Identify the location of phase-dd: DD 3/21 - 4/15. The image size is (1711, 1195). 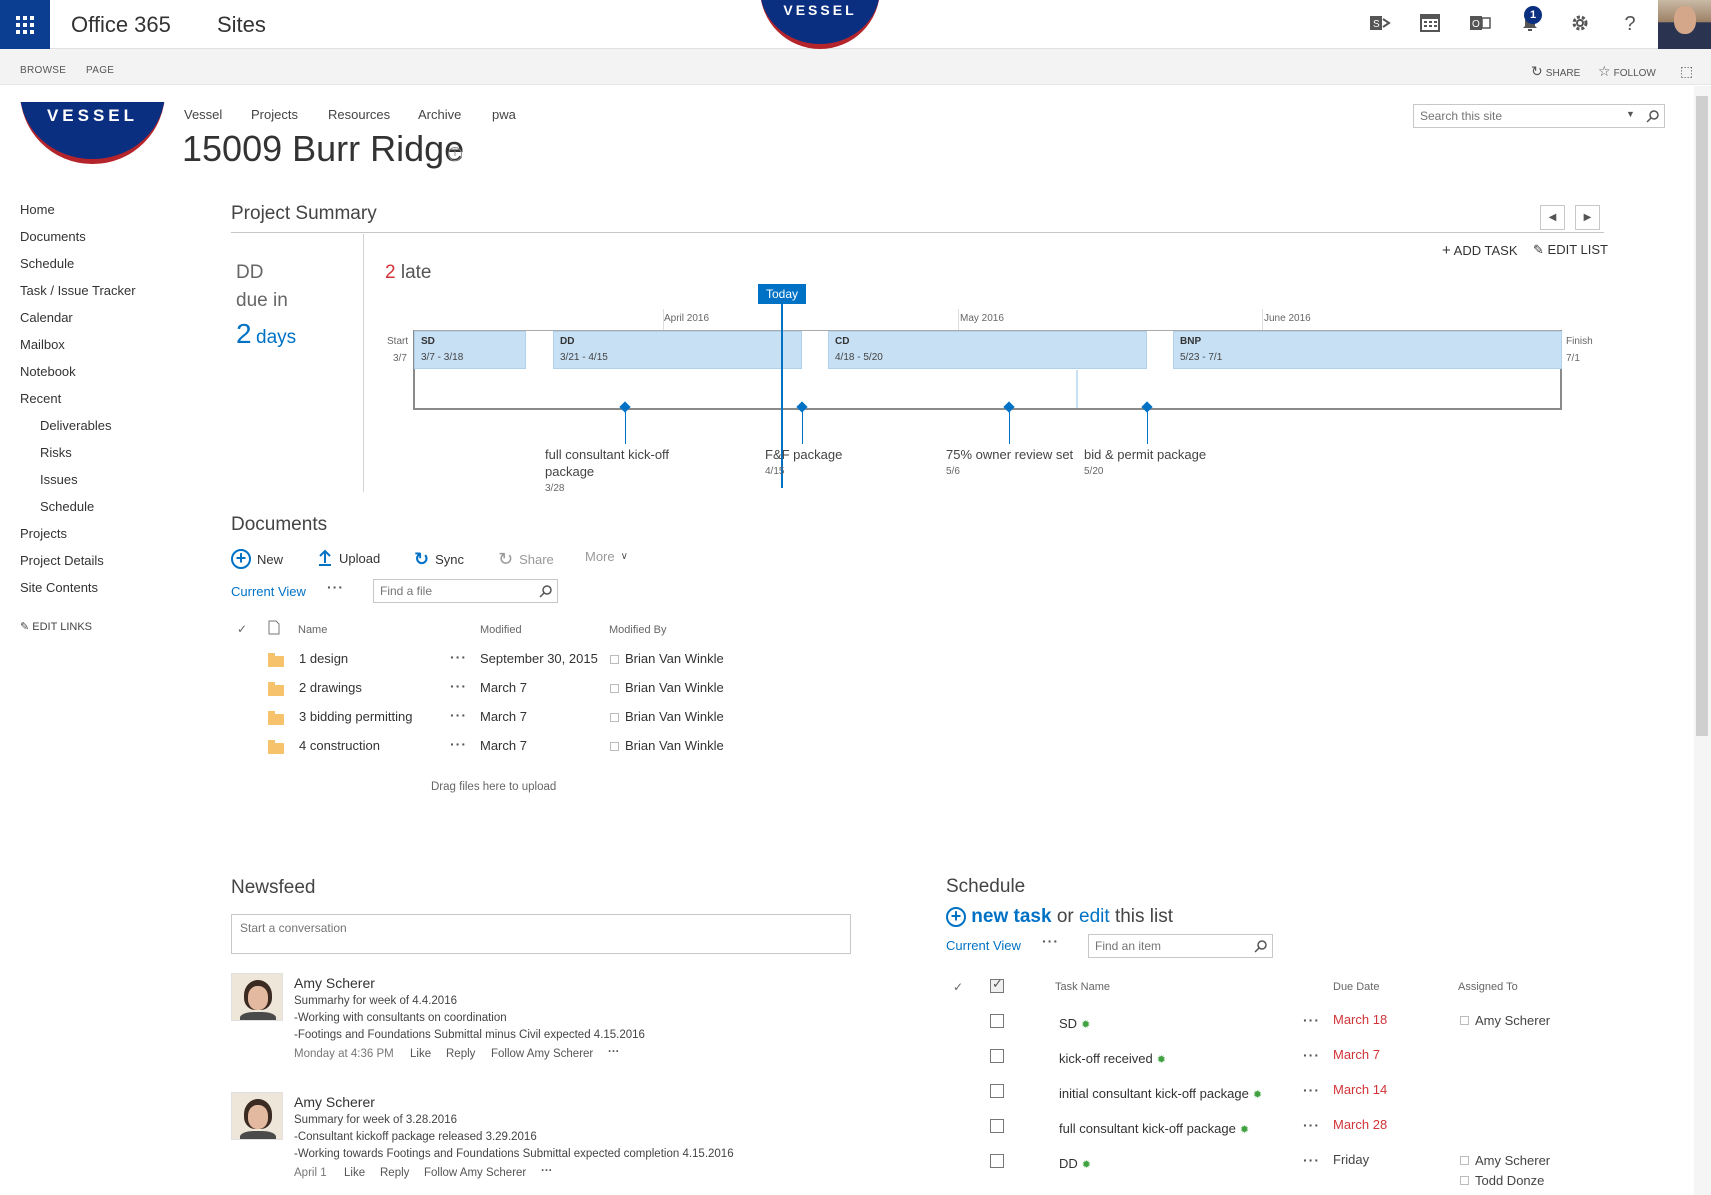
(677, 350).